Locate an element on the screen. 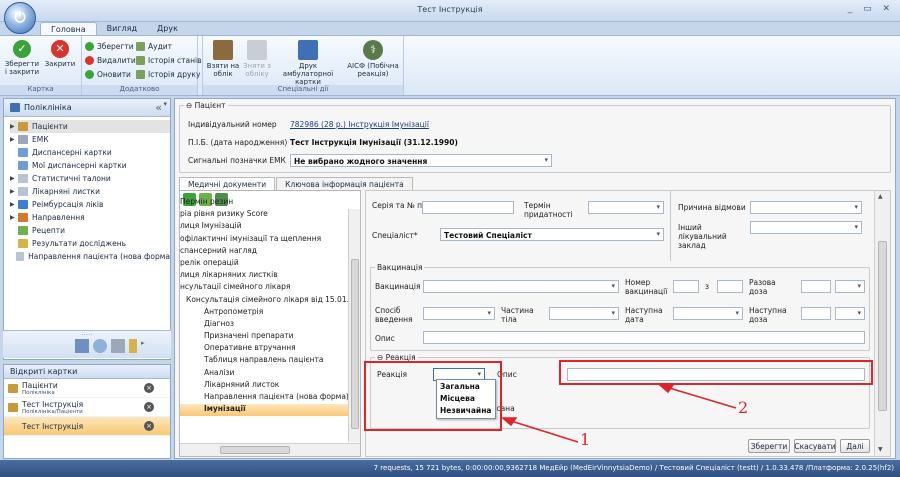 This screenshot has width=900, height=477. arrow-1-line is located at coordinates (543, 431).